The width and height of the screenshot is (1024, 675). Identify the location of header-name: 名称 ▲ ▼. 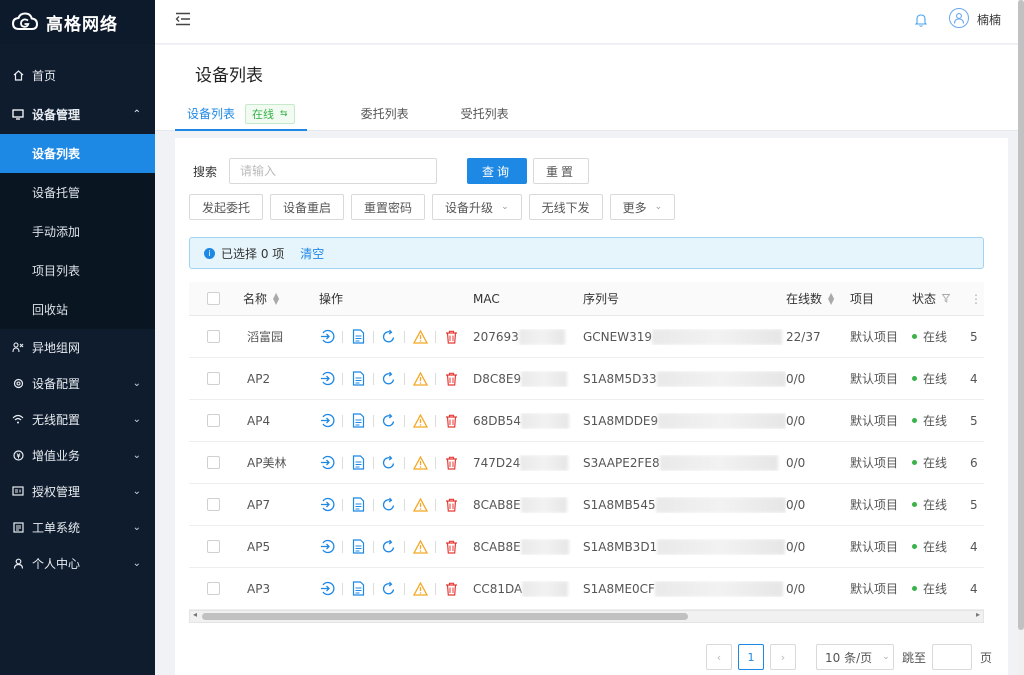
(276, 298).